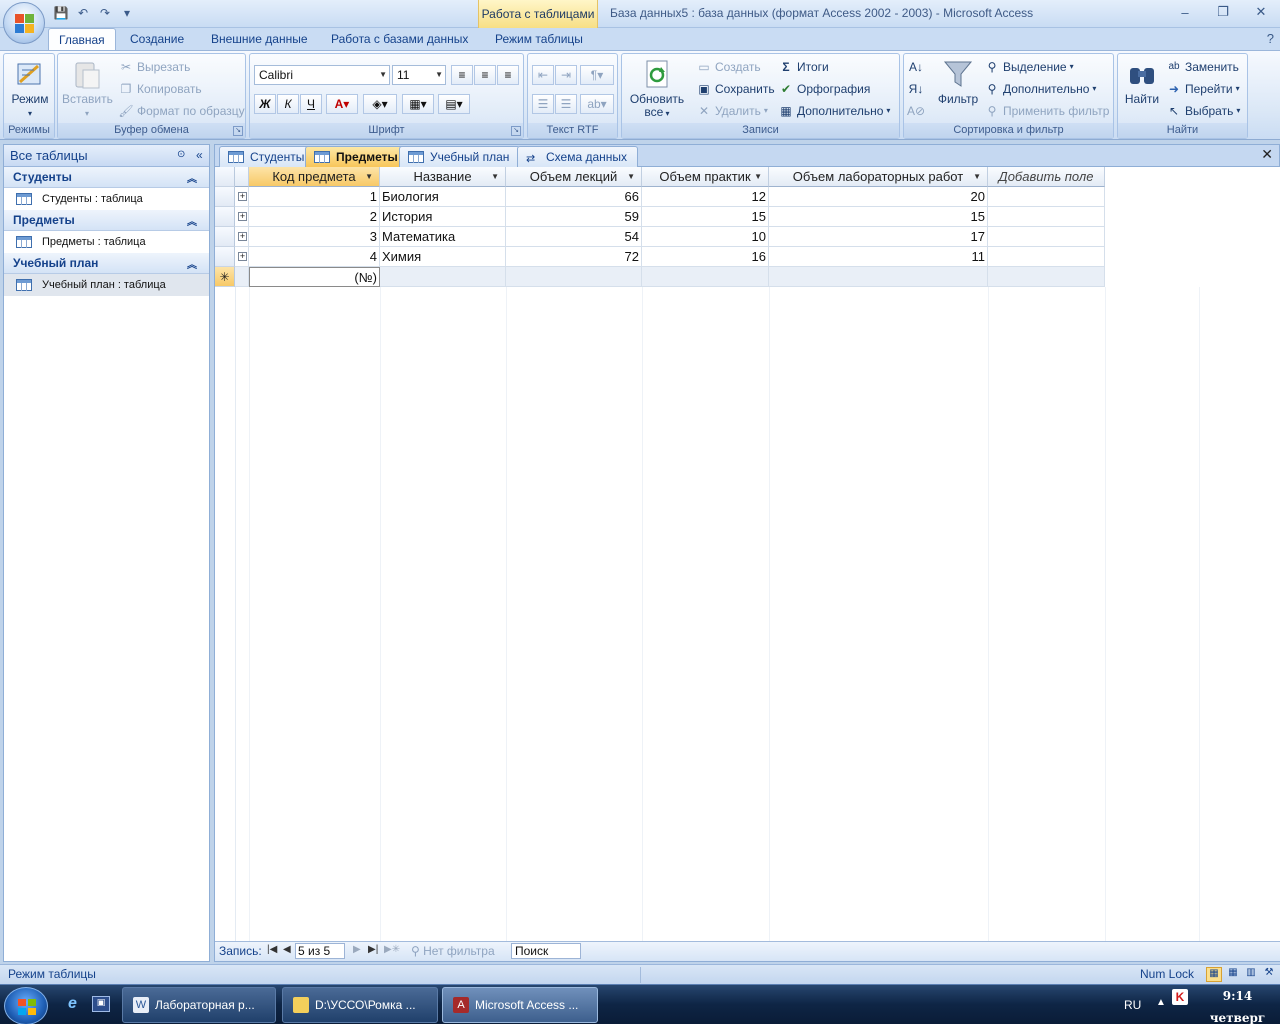 The image size is (1280, 1024). What do you see at coordinates (1132, 1005) in the screenshot?
I see `language-indicator: RU` at bounding box center [1132, 1005].